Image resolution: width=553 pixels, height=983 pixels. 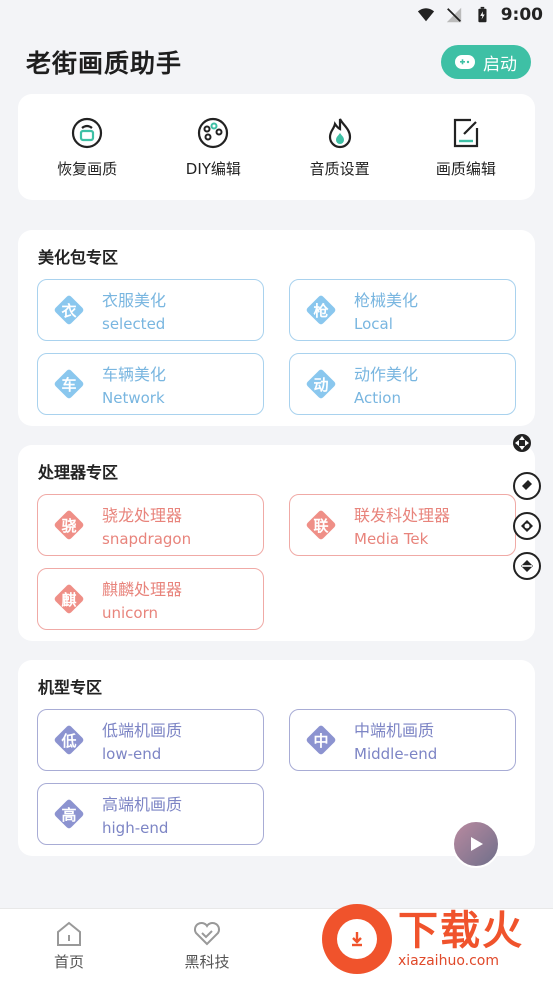 I want to click on tool-panel: 恢复画质 DIY编辑 音质设置 画质编辑, so click(x=276, y=147).